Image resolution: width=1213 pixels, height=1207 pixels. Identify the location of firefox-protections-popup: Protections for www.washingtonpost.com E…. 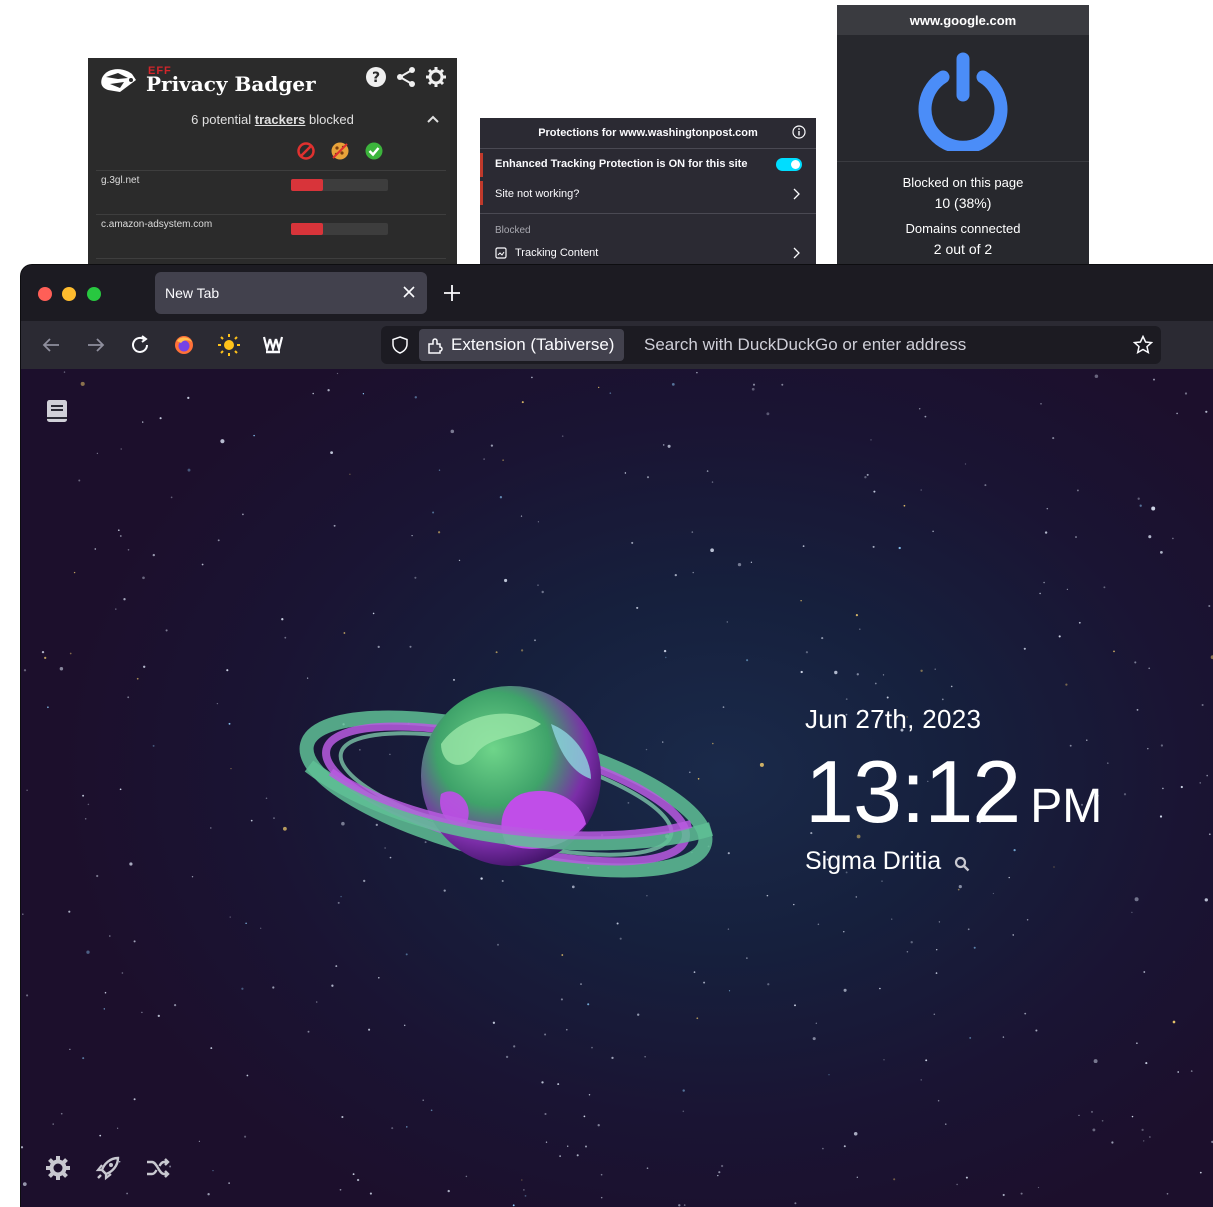
(648, 191).